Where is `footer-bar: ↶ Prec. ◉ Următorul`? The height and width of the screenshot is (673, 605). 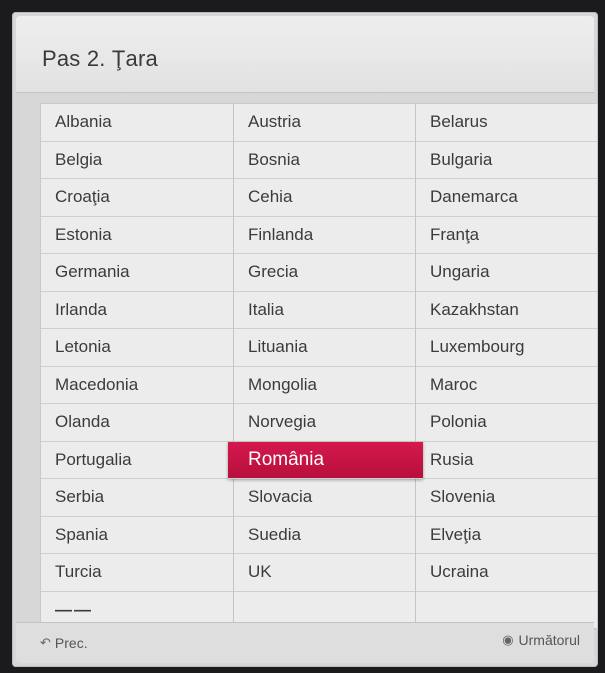
footer-bar: ↶ Prec. ◉ Următorul is located at coordinates (305, 642).